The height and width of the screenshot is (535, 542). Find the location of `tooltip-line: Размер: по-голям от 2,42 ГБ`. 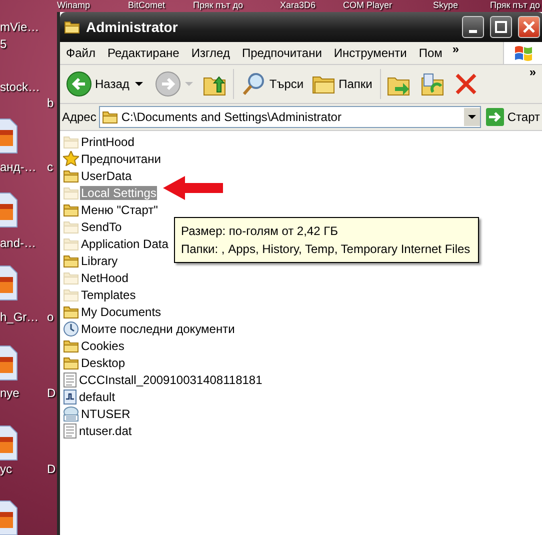

tooltip-line: Размер: по-голям от 2,42 ГБ is located at coordinates (260, 231).